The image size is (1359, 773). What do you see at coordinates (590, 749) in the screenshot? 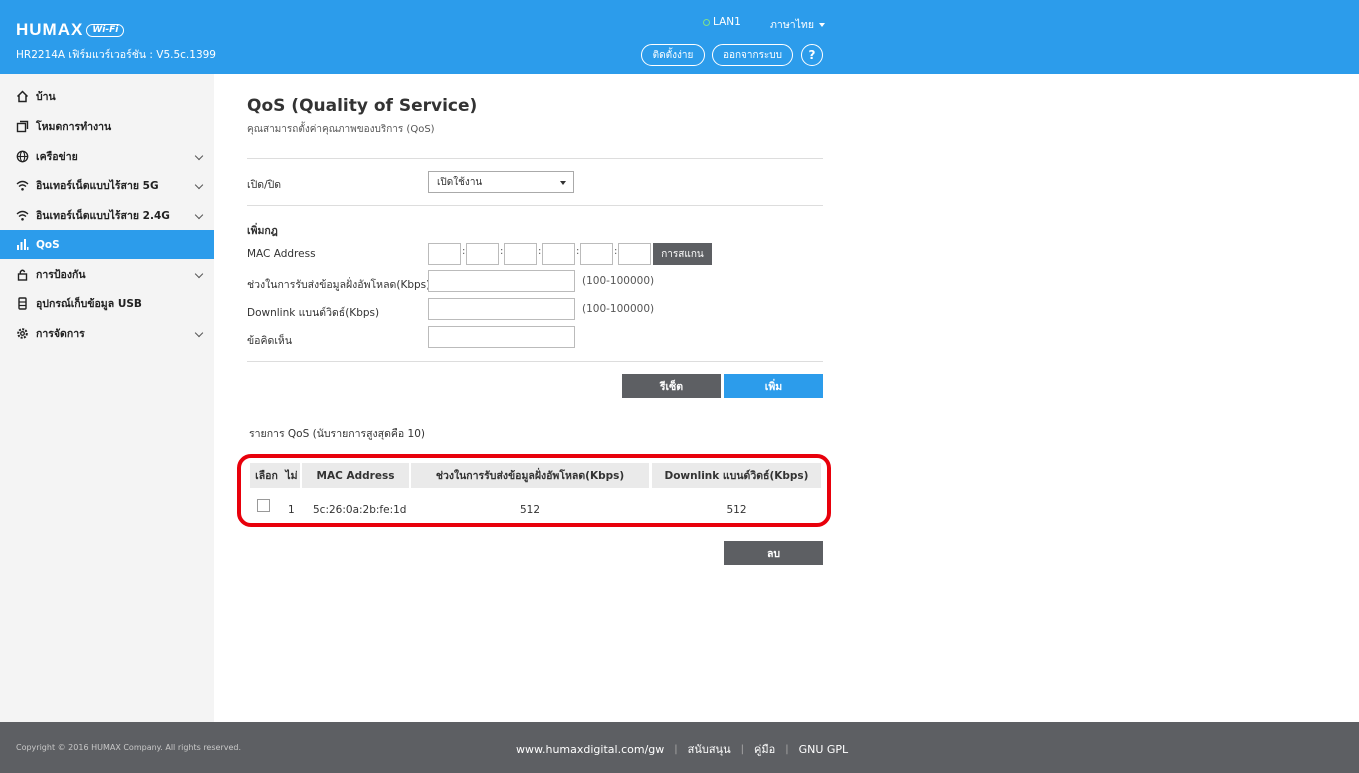
I see `website-link: www.humaxdigital.com/gw` at bounding box center [590, 749].